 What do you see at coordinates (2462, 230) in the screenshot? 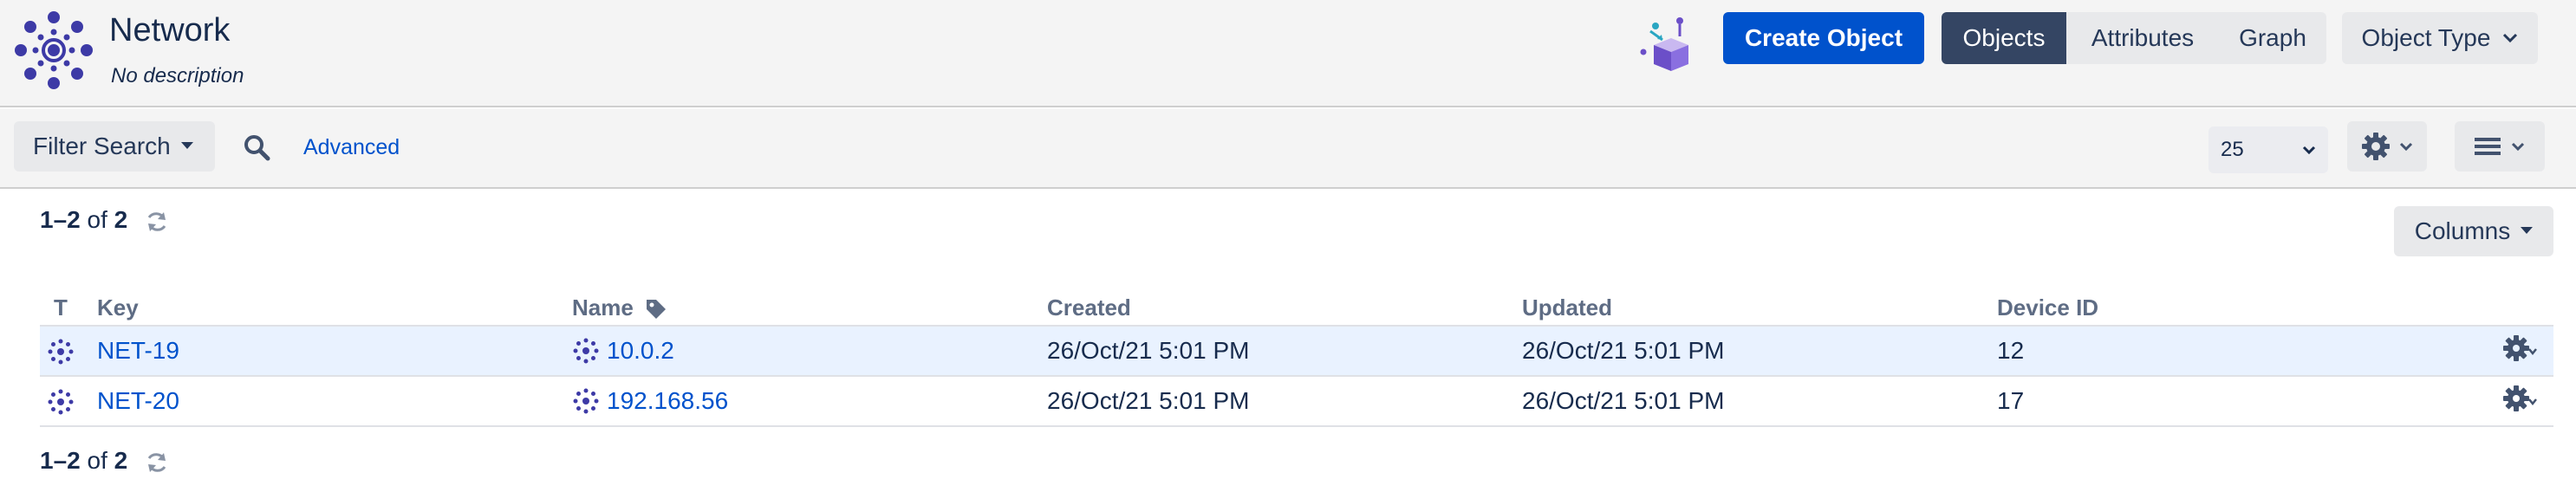
I see `columns-label: Columns` at bounding box center [2462, 230].